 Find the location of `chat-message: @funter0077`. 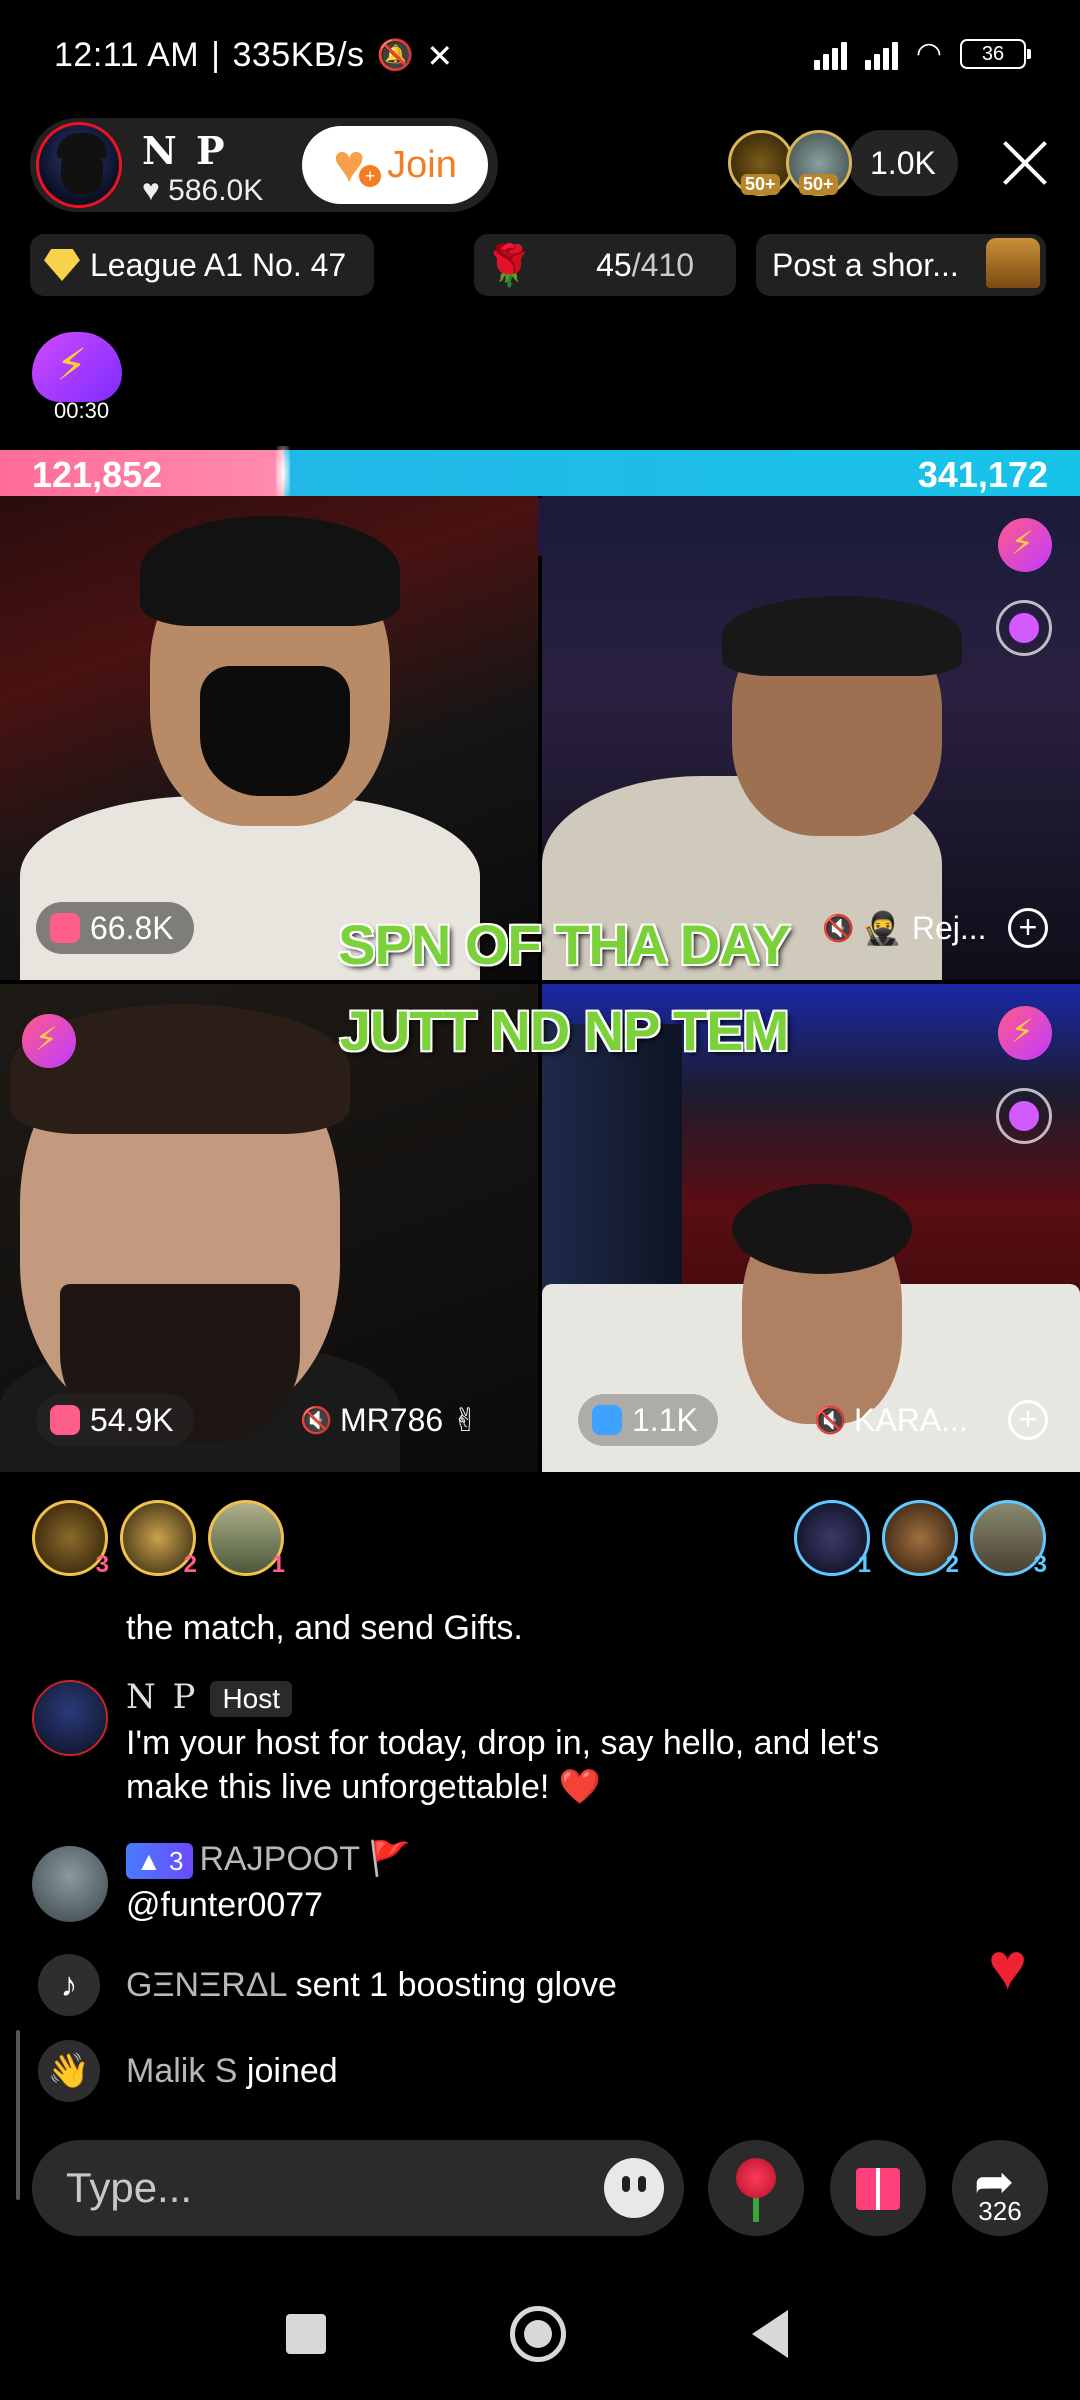

chat-message: @funter0077 is located at coordinates (225, 1905).